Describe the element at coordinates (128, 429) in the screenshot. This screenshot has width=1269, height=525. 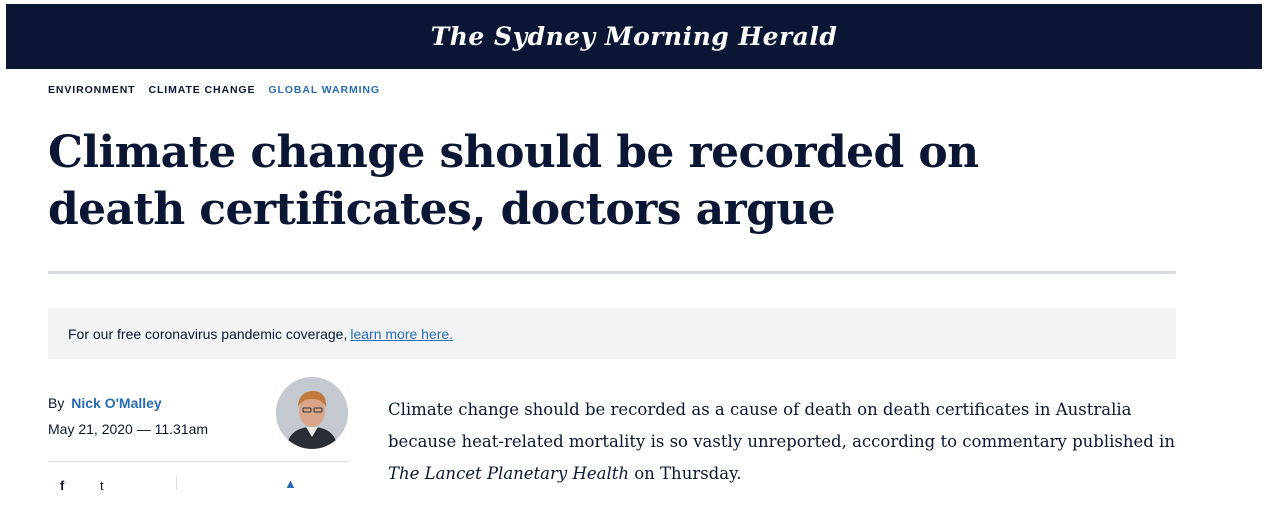
I see `publish-date: May 21, 2020 — 11.31am` at that location.